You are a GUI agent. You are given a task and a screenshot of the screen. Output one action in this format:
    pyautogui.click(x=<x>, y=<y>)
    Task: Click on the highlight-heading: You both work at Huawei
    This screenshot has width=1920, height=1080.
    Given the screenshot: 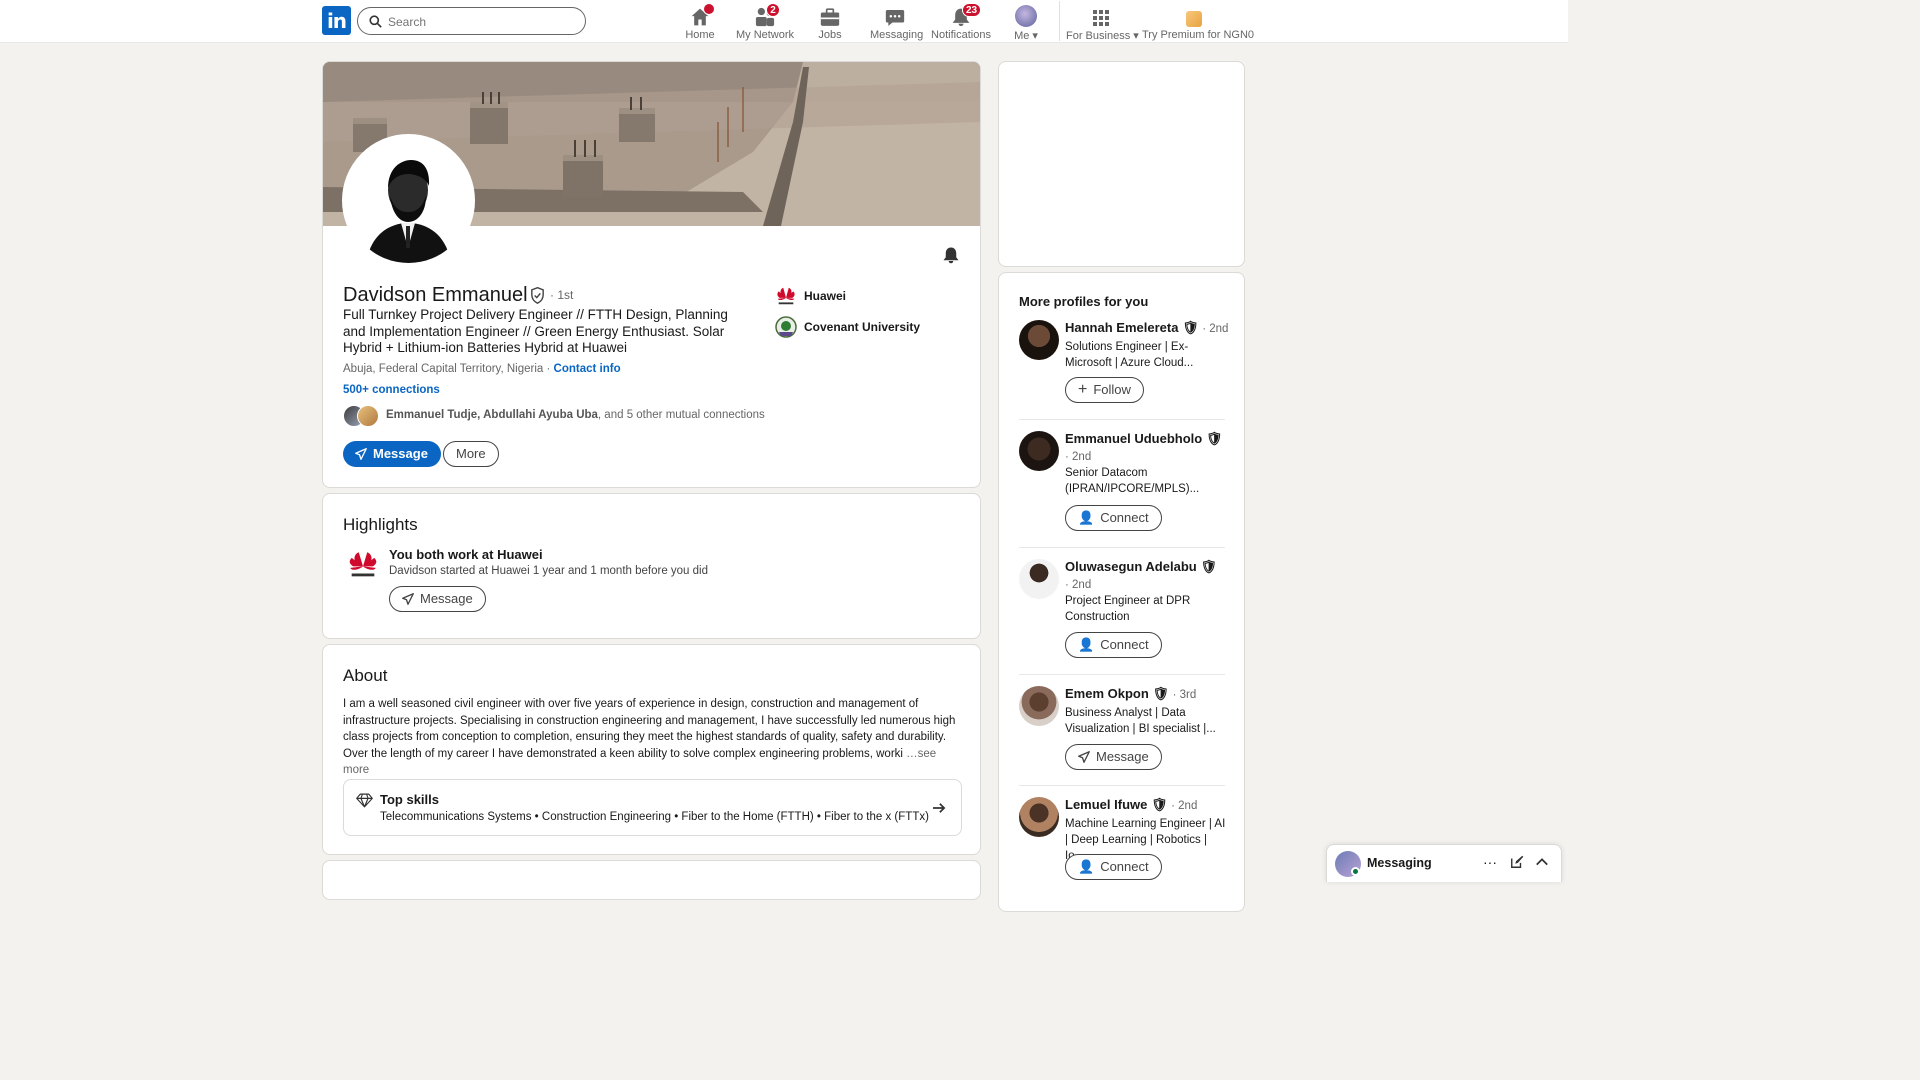 What is the action you would take?
    pyautogui.click(x=466, y=554)
    